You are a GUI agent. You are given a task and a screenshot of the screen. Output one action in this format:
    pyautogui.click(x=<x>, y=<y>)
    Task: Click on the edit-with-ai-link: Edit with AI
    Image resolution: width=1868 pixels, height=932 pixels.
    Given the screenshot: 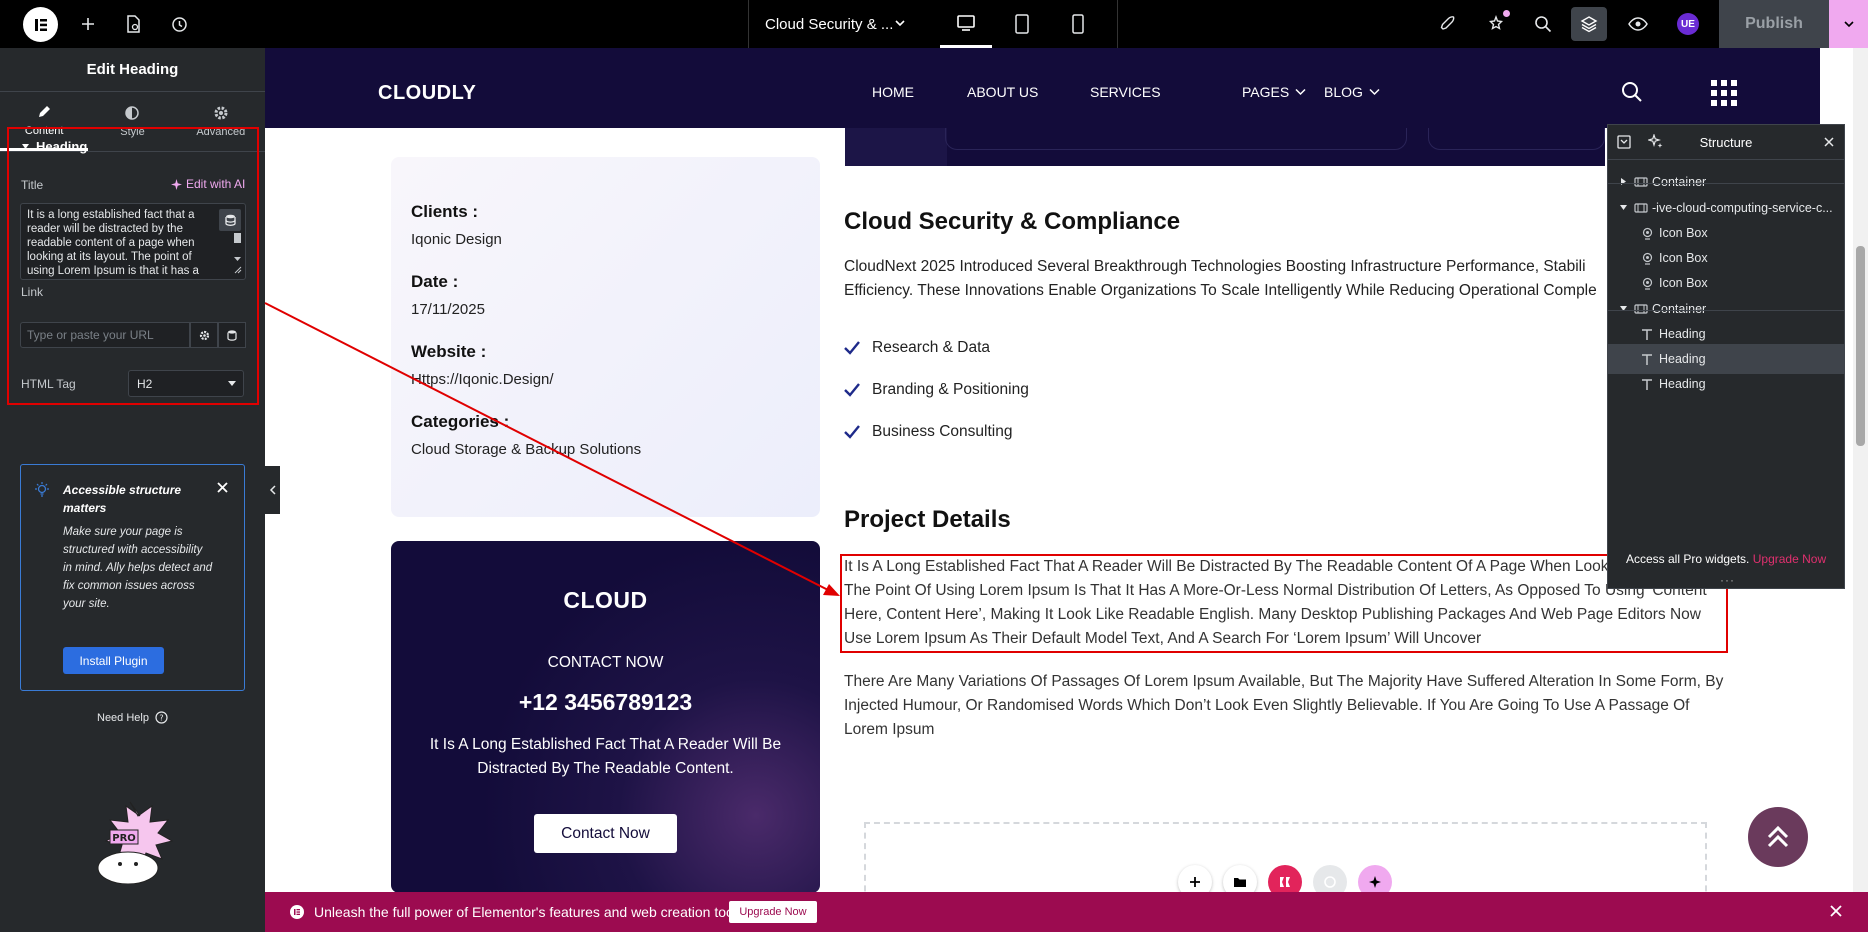 What is the action you would take?
    pyautogui.click(x=208, y=184)
    